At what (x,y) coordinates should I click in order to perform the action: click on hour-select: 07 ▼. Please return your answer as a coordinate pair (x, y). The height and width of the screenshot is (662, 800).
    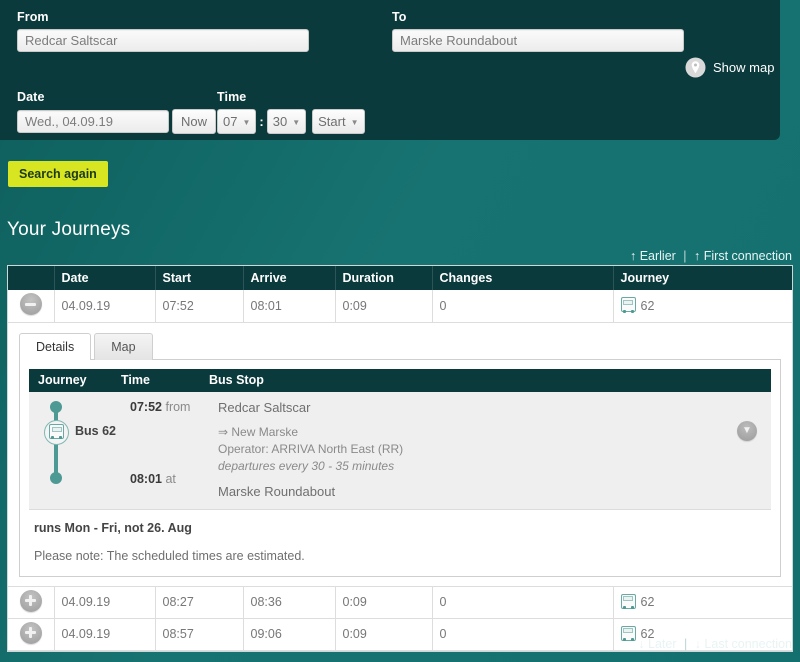
    Looking at the image, I should click on (237, 121).